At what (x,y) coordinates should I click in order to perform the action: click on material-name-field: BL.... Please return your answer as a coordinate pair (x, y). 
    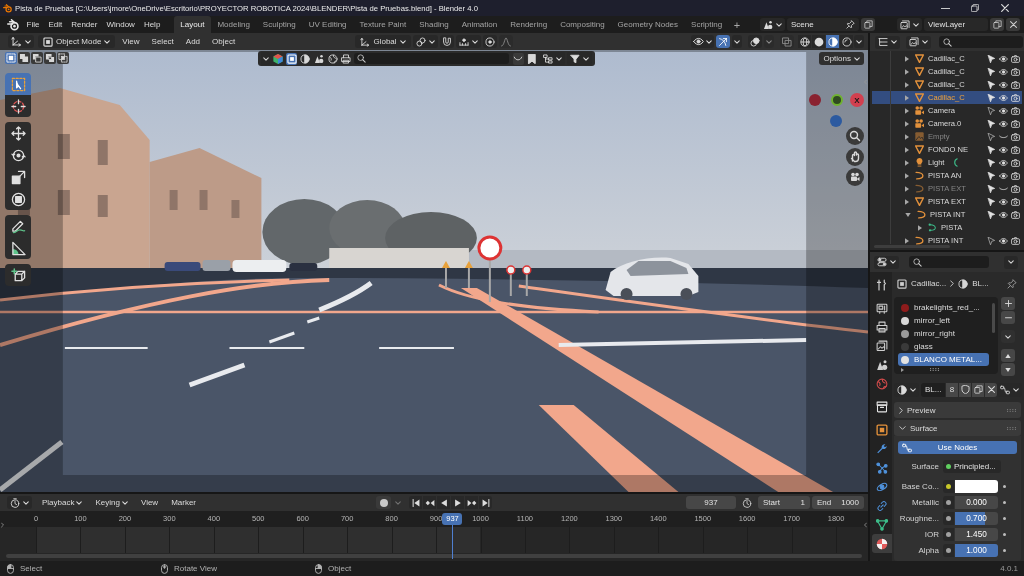
    Looking at the image, I should click on (933, 389).